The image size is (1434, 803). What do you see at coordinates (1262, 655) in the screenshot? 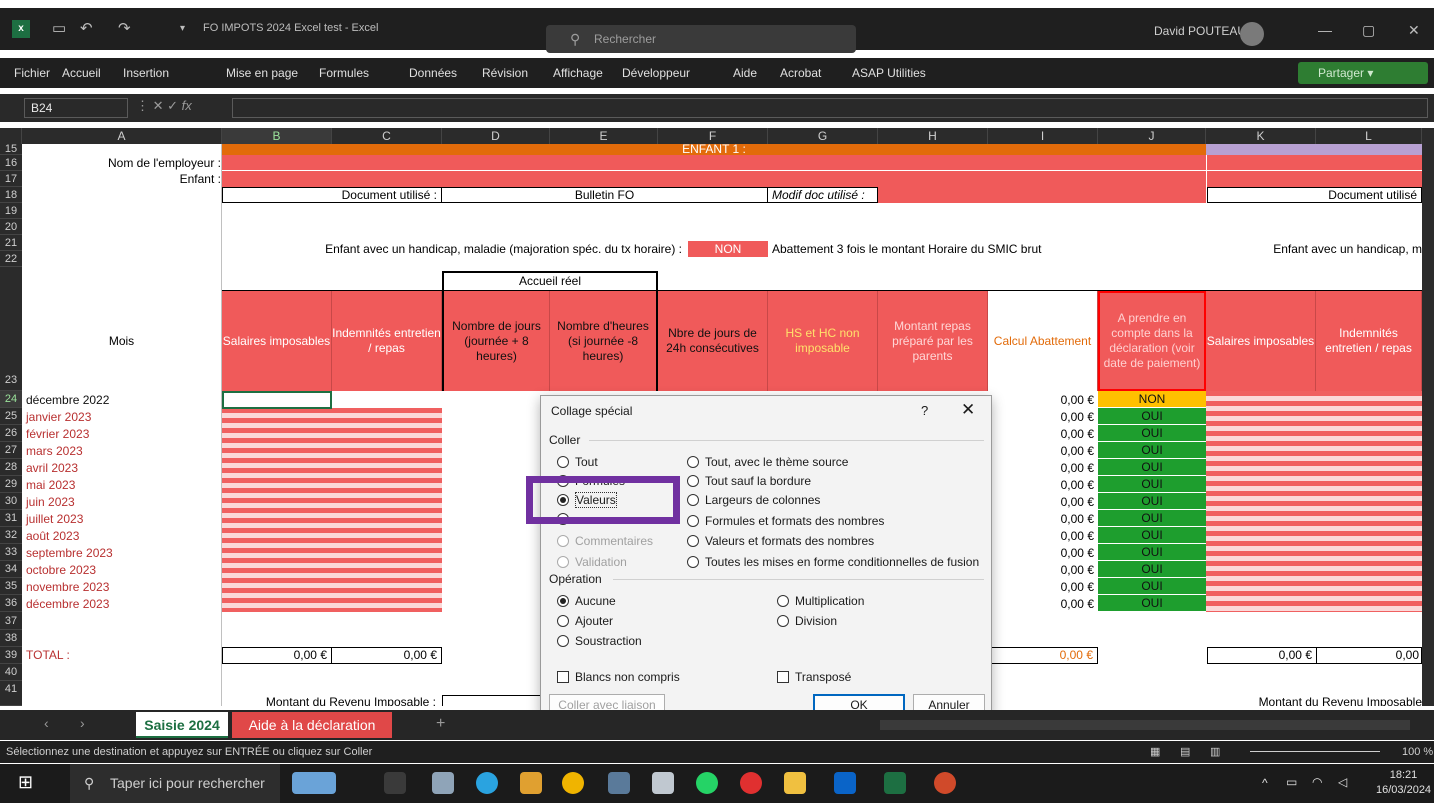
I see `total-k: 0,00 €` at bounding box center [1262, 655].